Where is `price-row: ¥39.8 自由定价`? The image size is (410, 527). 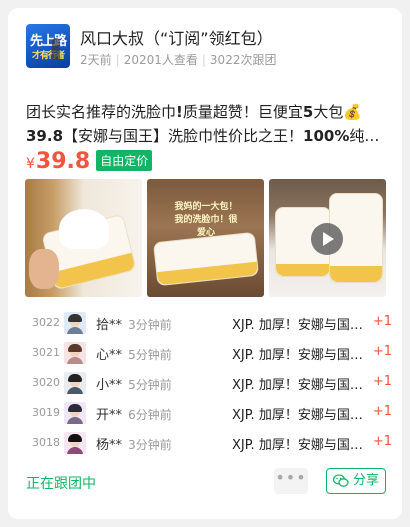 price-row: ¥39.8 自由定价 is located at coordinates (89, 163).